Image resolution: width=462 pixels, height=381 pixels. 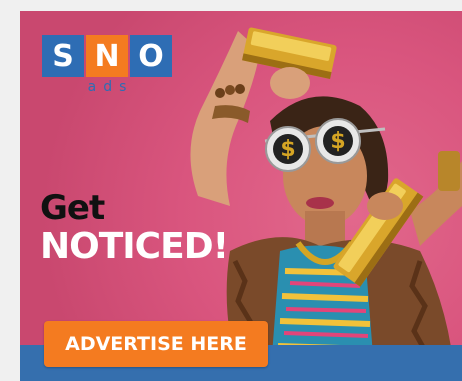 I want to click on ad-headline: Get NOTICED!, so click(x=134, y=227).